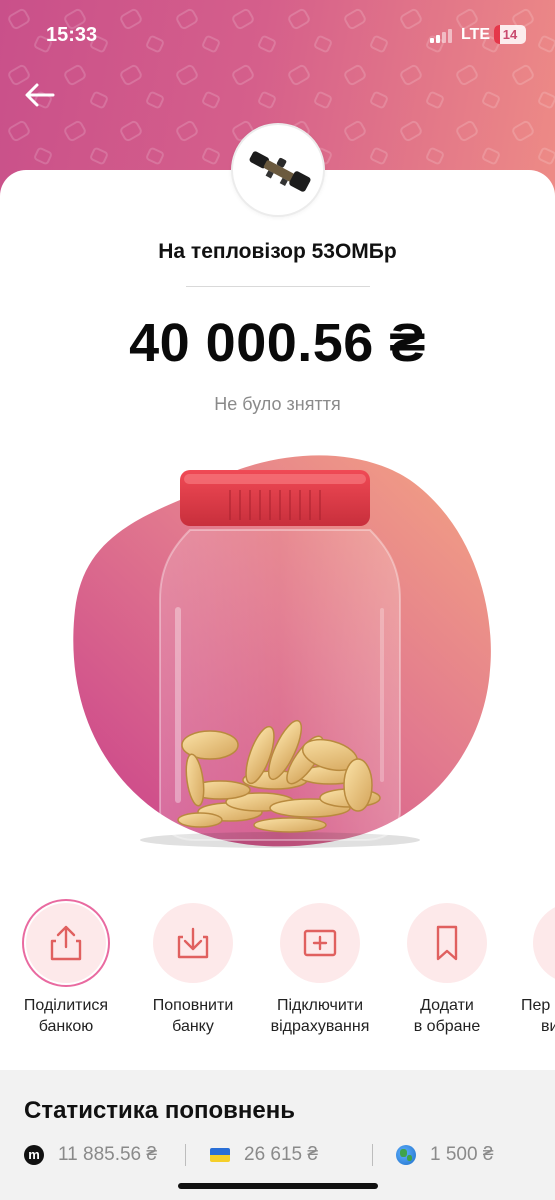  Describe the element at coordinates (277, 404) in the screenshot. I see `withdraw-note: Не було зняття` at that location.